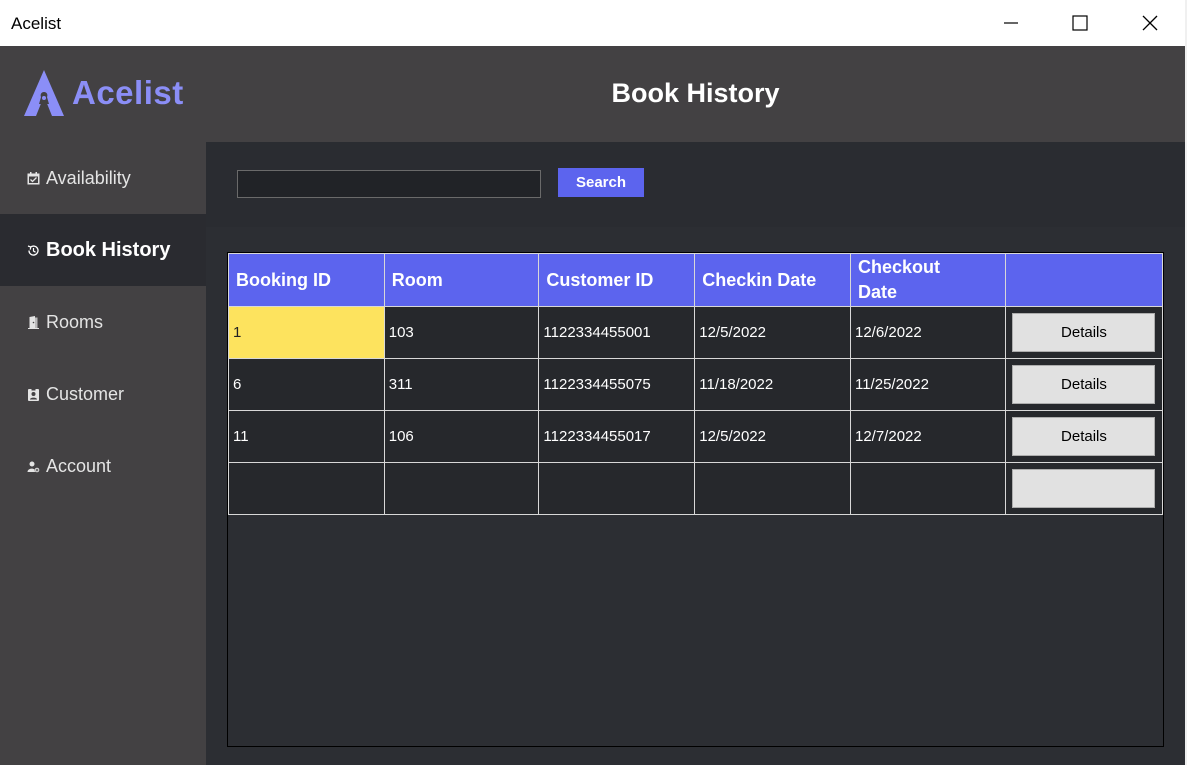 The width and height of the screenshot is (1187, 765). What do you see at coordinates (461, 436) in the screenshot?
I see `cell-room: 106` at bounding box center [461, 436].